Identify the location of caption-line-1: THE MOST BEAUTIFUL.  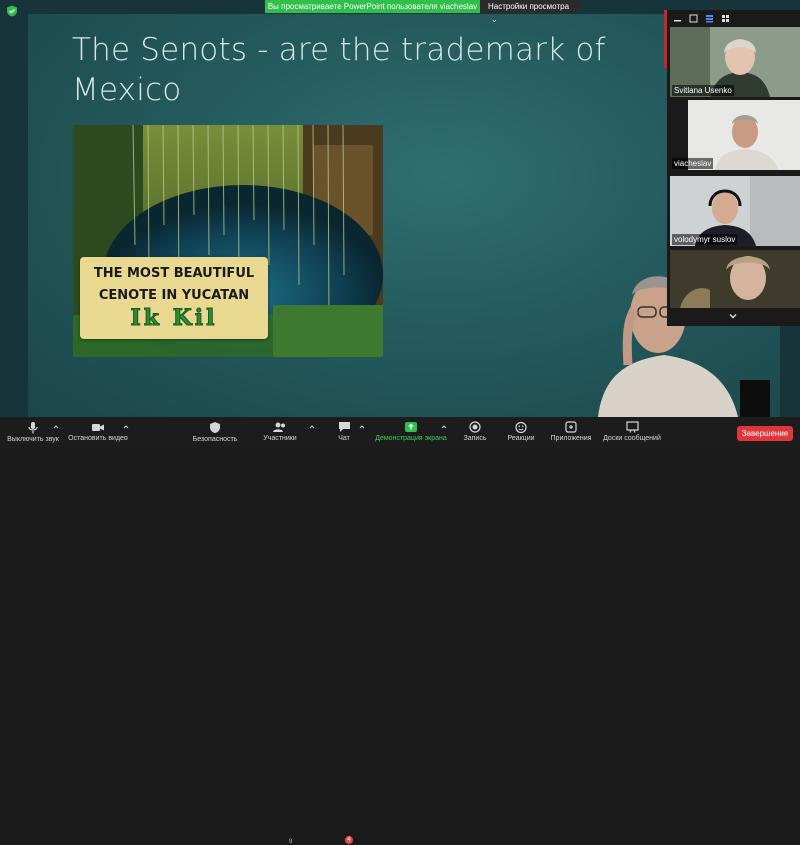
(174, 273).